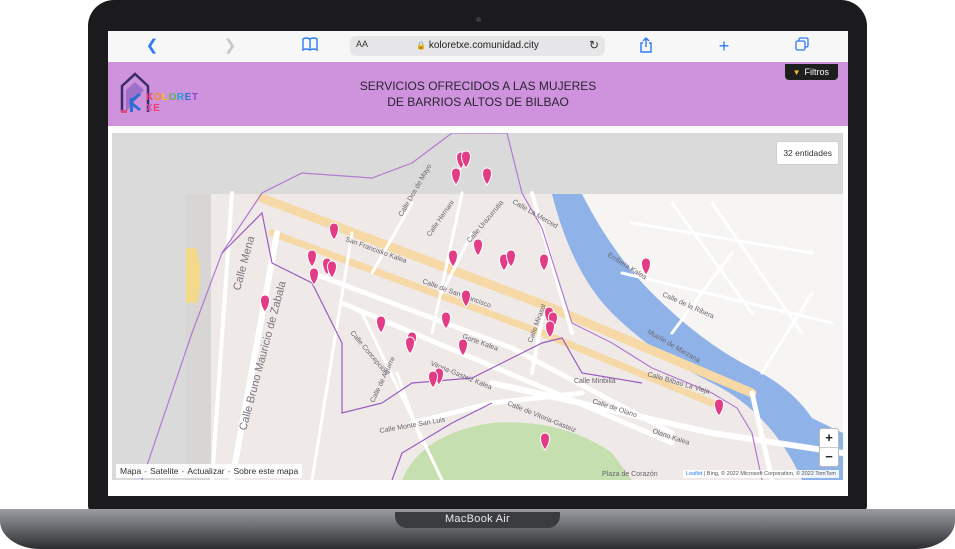  Describe the element at coordinates (807, 153) in the screenshot. I see `entity-count: 32 entidades` at that location.